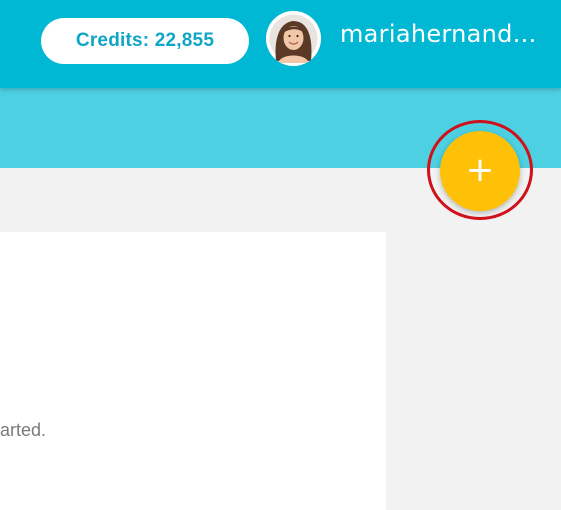  I want to click on user-avatar, so click(293, 38).